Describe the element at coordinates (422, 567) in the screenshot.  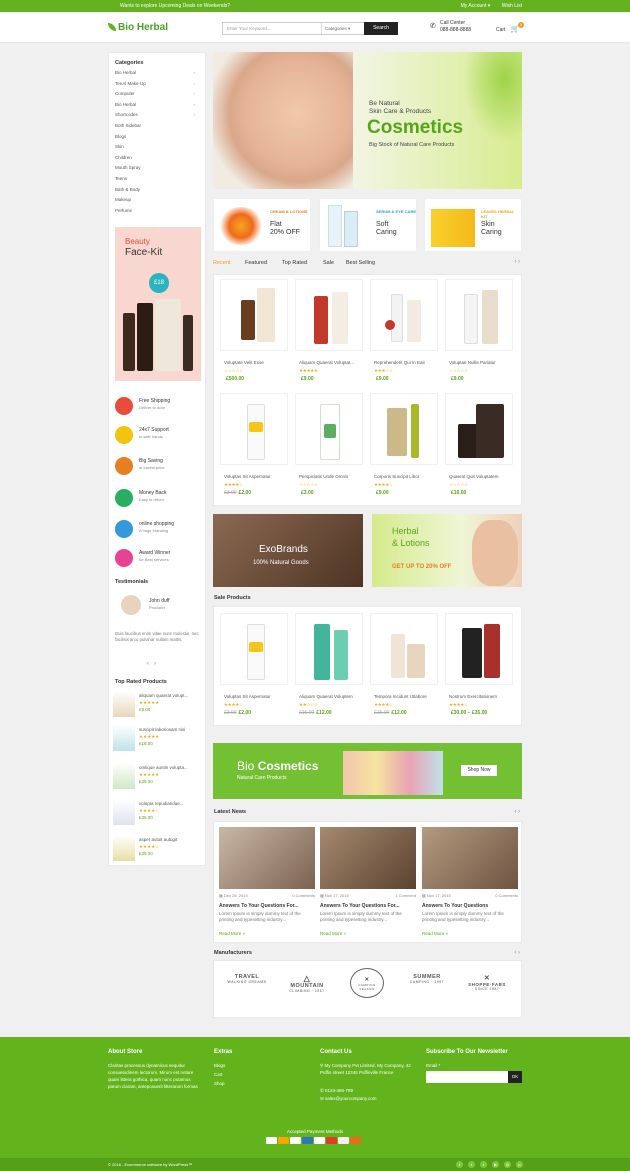
I see `herbal-offer: GET UP TO 20% OFF` at that location.